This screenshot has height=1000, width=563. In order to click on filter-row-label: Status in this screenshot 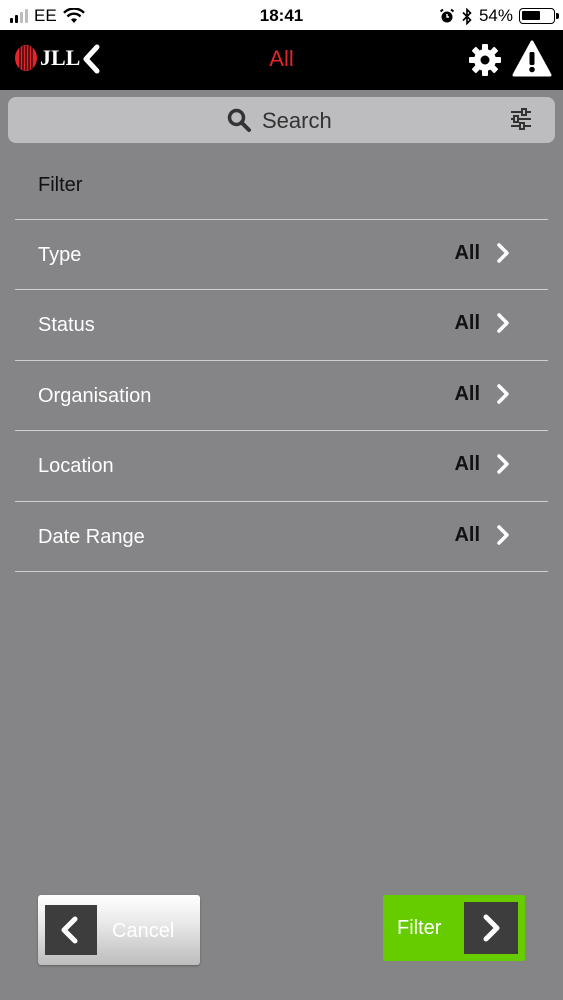, I will do `click(66, 325)`.